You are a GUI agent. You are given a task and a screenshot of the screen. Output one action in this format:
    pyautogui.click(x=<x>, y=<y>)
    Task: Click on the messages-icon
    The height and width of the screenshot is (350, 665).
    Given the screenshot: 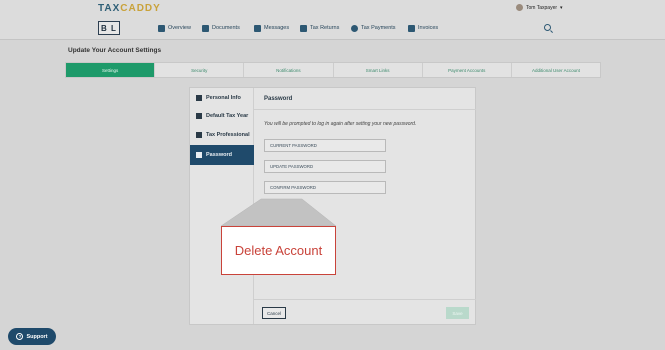 What is the action you would take?
    pyautogui.click(x=257, y=28)
    